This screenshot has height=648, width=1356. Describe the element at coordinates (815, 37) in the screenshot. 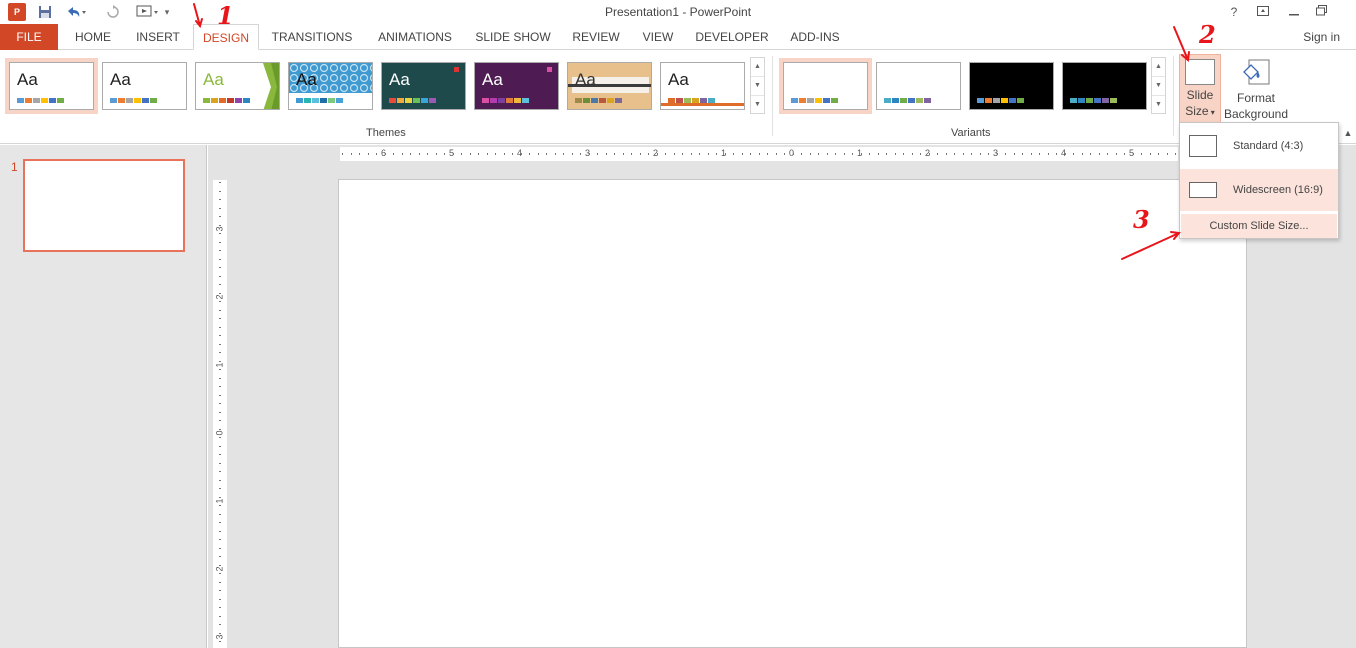

I see `tab-add-ins: ADD-INS` at that location.